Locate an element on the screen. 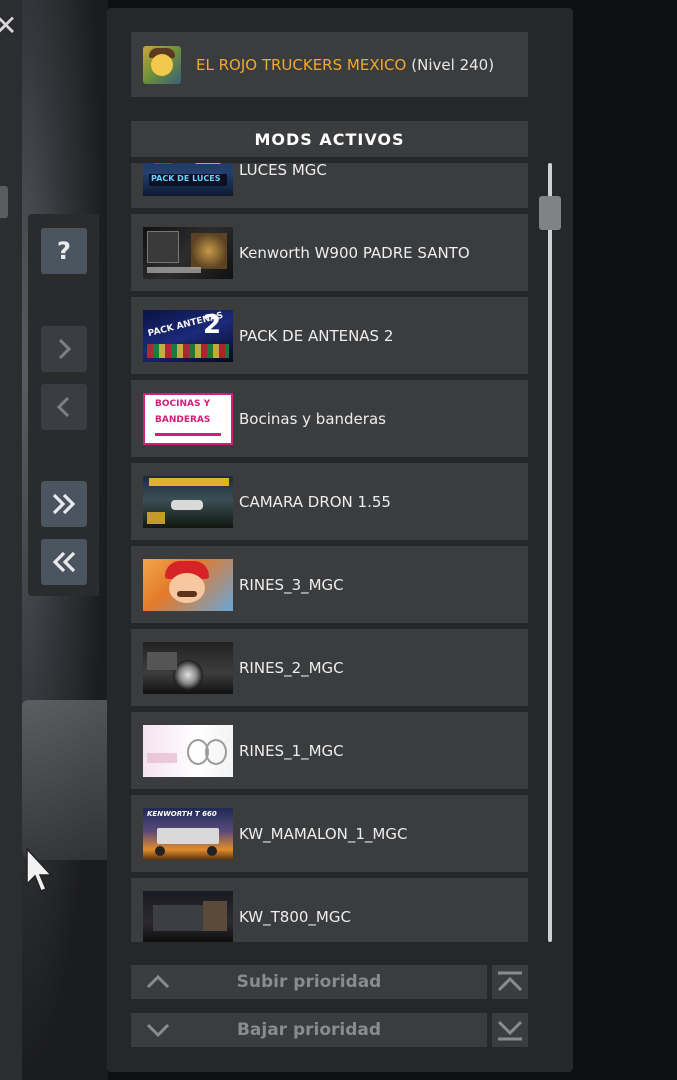  mod-item: KENWORTH T 660 KW_MAMALON_1_MGC is located at coordinates (329, 833).